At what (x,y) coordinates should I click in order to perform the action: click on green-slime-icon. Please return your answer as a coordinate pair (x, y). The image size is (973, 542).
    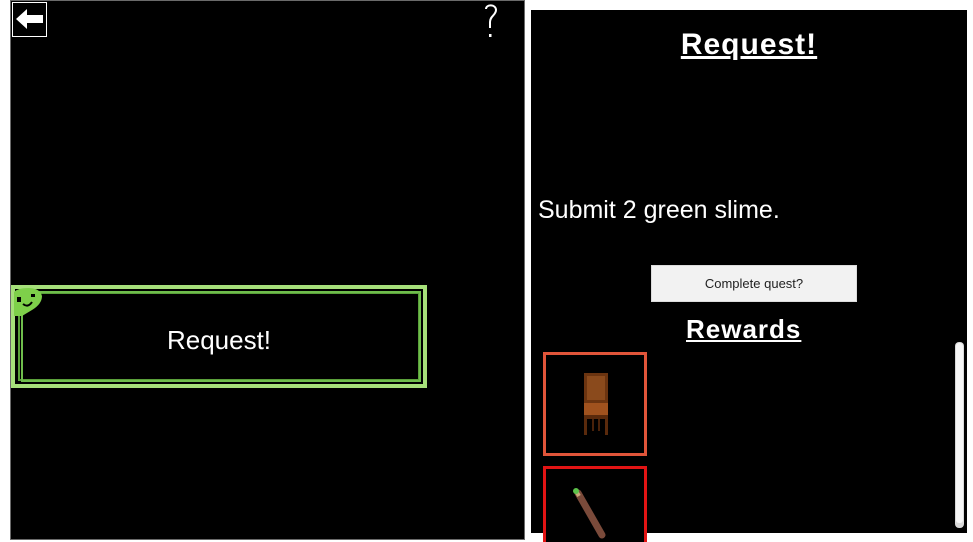
    Looking at the image, I should click on (28, 302).